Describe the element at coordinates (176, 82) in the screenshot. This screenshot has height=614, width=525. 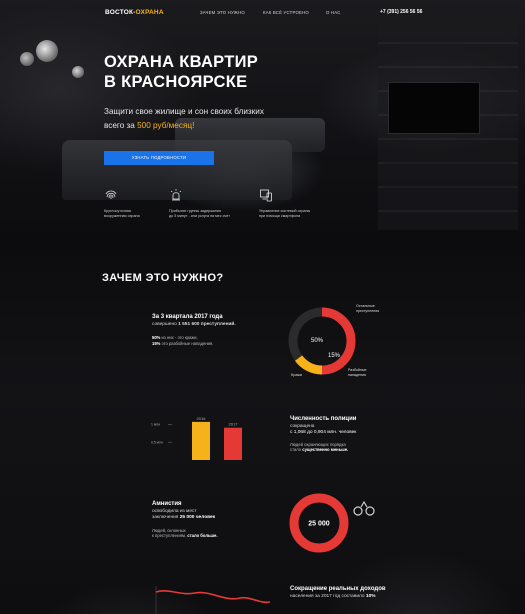
I see `hero-title-line2: В КРАСНОЯРСКЕ` at that location.